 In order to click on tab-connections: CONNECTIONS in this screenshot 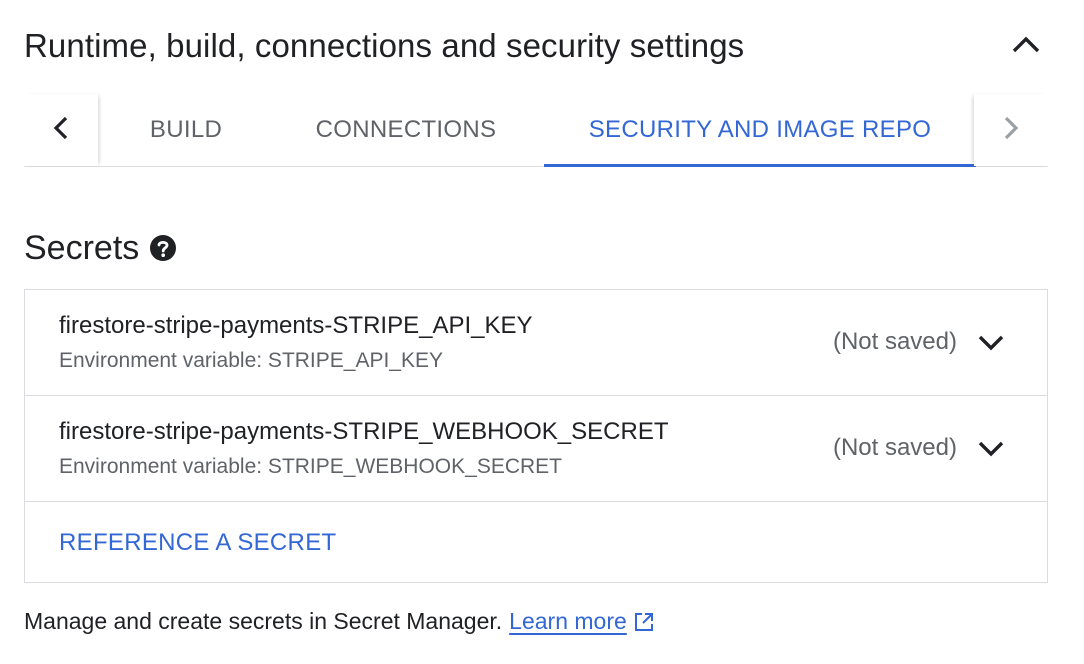, I will do `click(406, 130)`.